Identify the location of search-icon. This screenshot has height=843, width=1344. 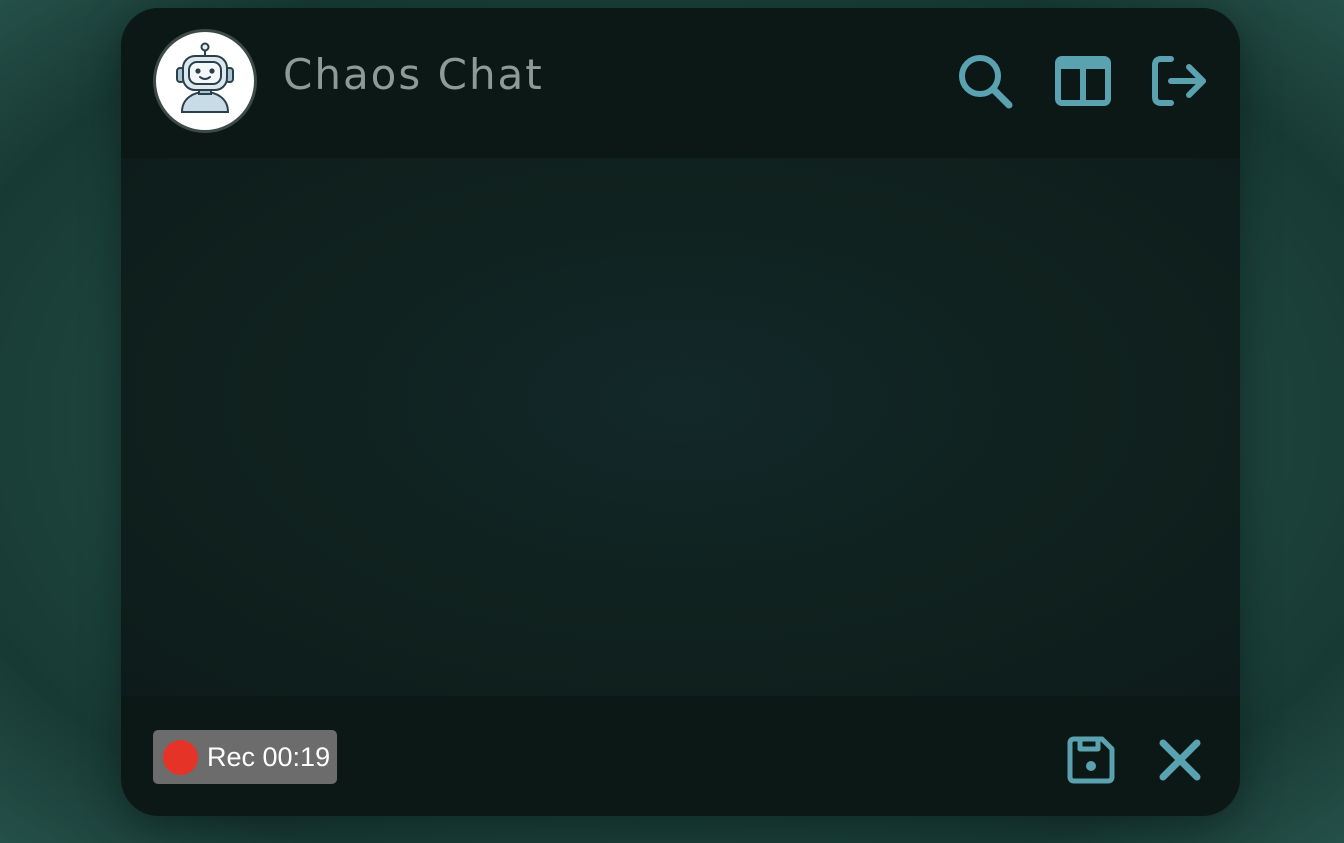
(985, 83).